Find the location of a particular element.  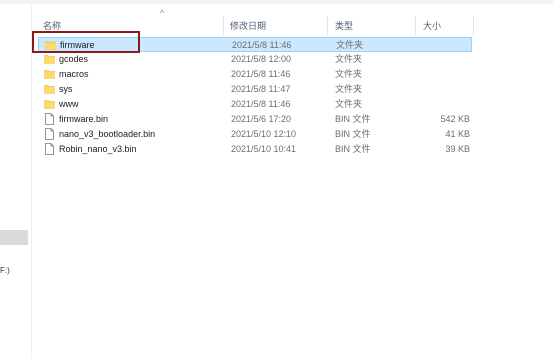

file-date: 2021/5/6 17:20 is located at coordinates (261, 119).